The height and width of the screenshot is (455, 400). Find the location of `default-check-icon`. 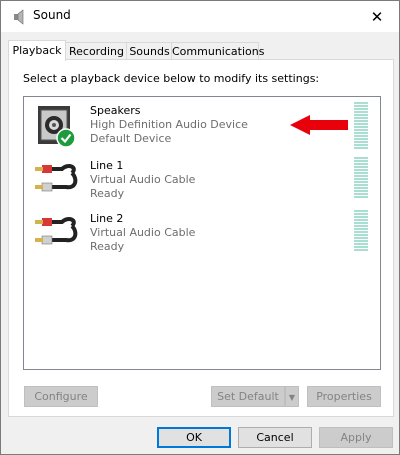

default-check-icon is located at coordinates (66, 138).